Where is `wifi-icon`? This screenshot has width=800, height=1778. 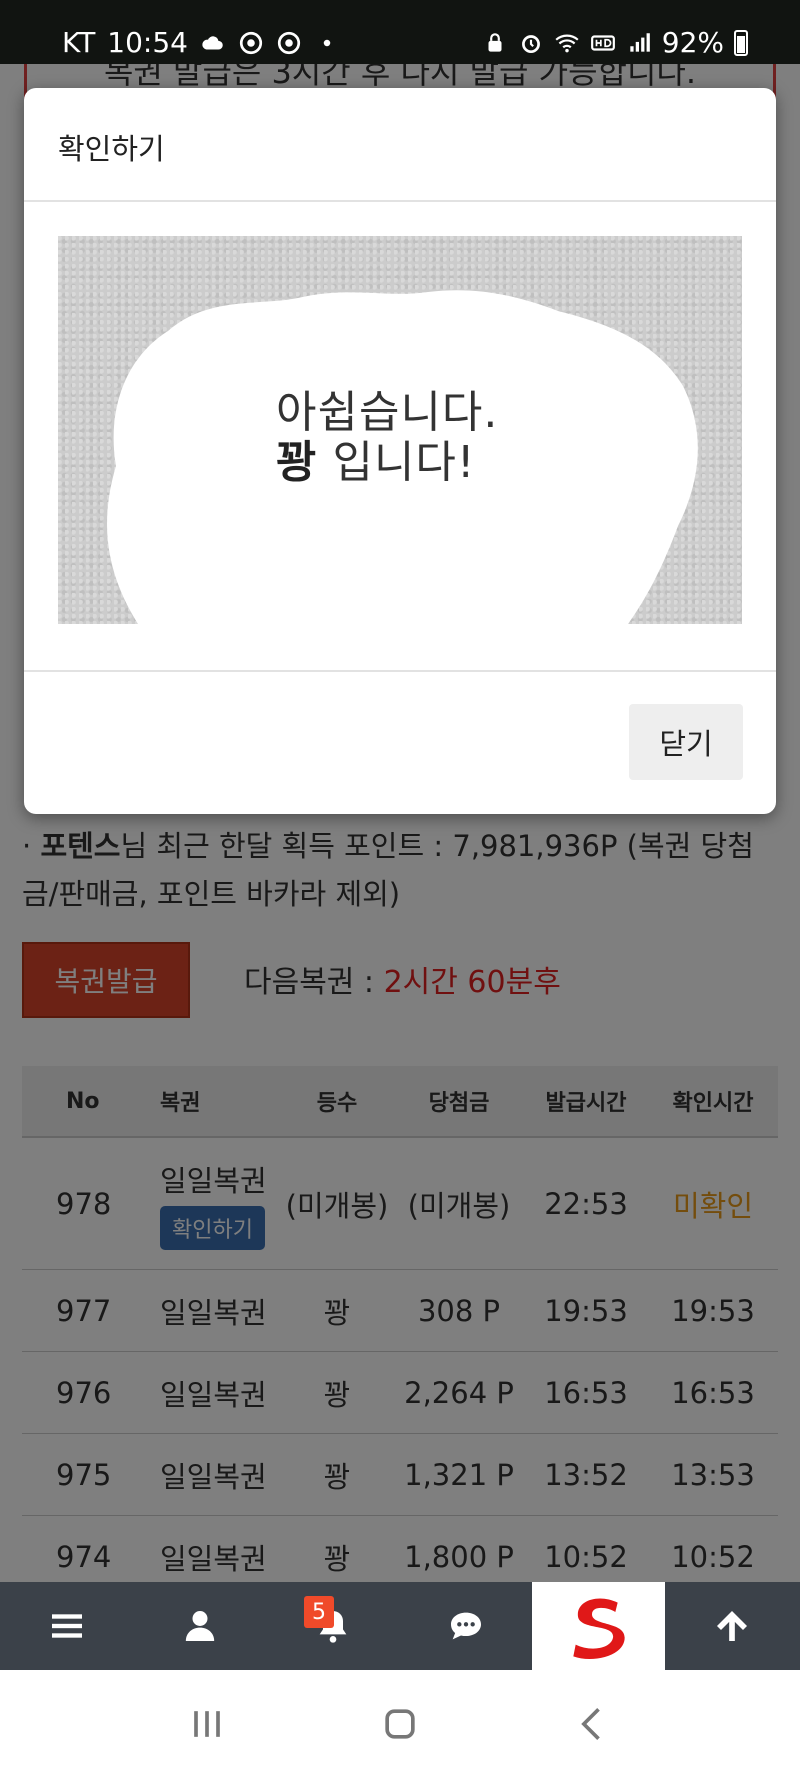
wifi-icon is located at coordinates (567, 43).